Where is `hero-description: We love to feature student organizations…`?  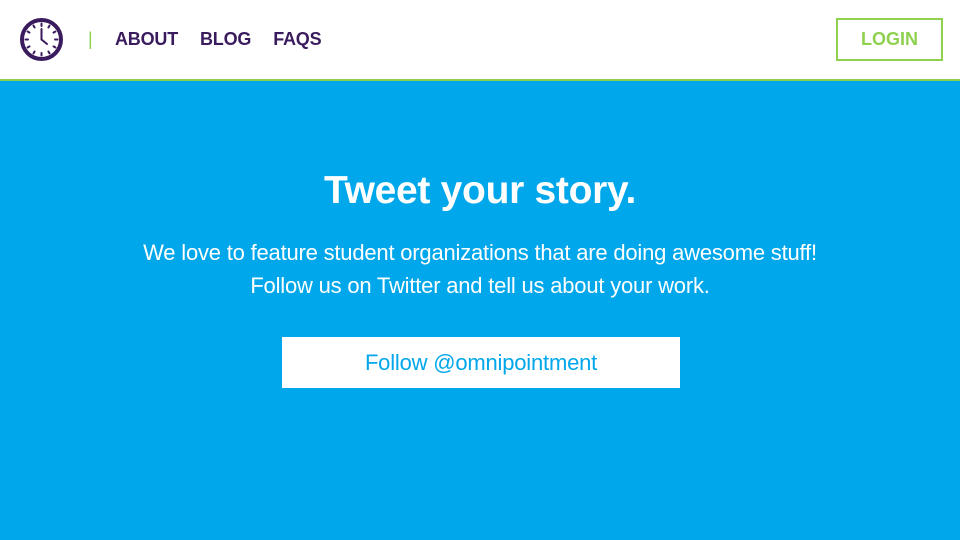 hero-description: We love to feature student organizations… is located at coordinates (480, 269).